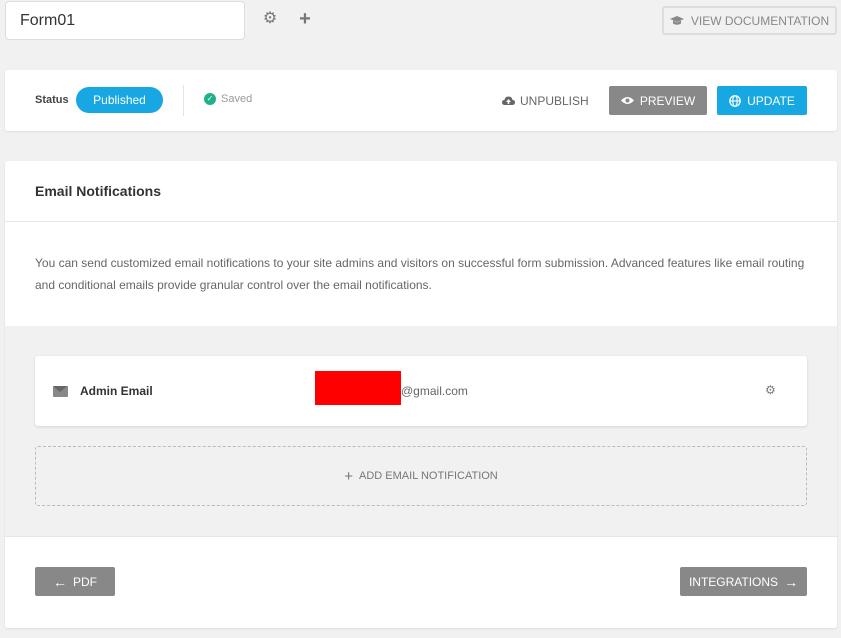  Describe the element at coordinates (98, 191) in the screenshot. I see `section-title: Email Notifications` at that location.